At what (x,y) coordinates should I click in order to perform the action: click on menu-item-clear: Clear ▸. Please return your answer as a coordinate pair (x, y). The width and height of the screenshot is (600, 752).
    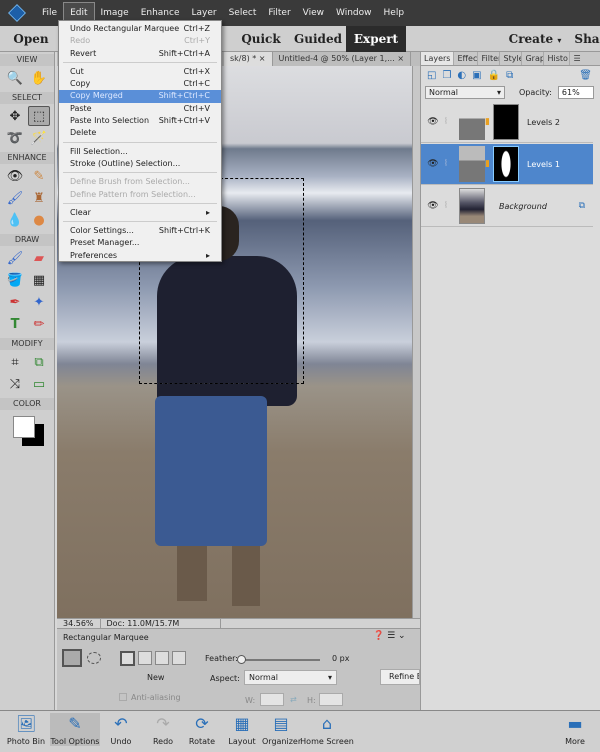
    Looking at the image, I should click on (140, 213).